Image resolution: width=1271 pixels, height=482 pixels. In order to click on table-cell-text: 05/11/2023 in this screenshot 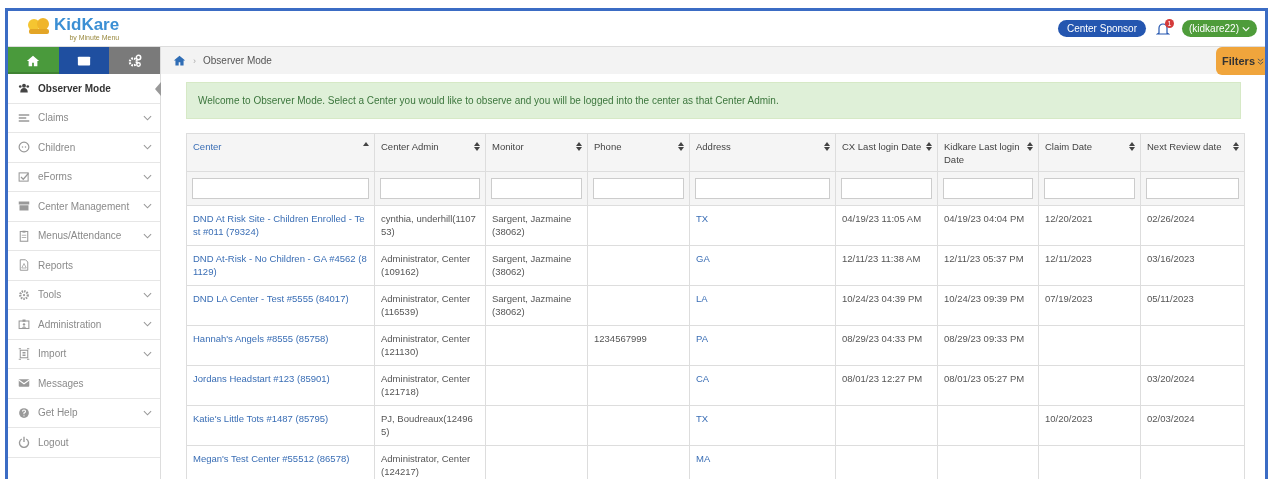, I will do `click(1171, 298)`.